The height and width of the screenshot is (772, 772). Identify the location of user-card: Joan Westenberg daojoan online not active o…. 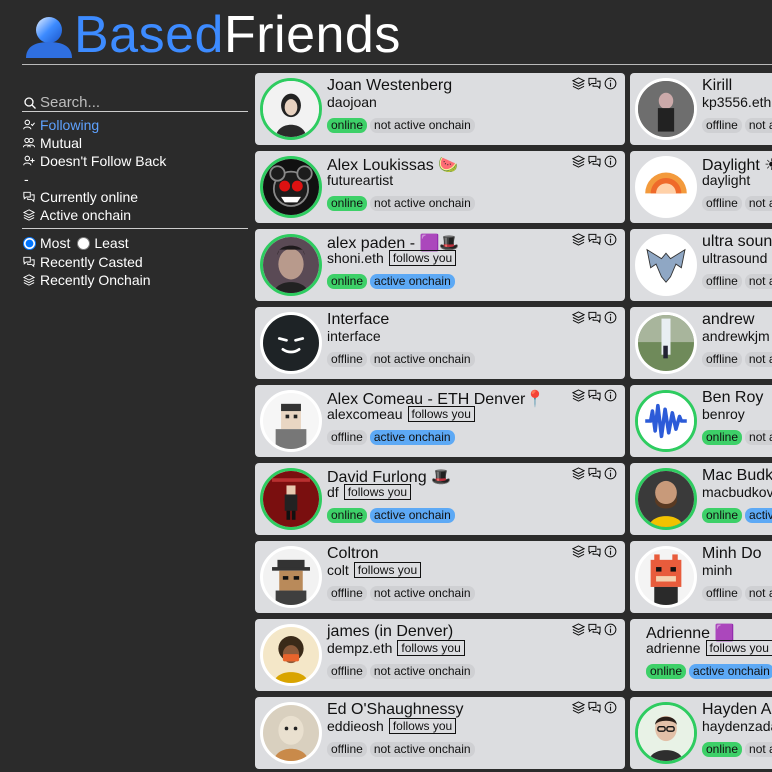
(440, 109).